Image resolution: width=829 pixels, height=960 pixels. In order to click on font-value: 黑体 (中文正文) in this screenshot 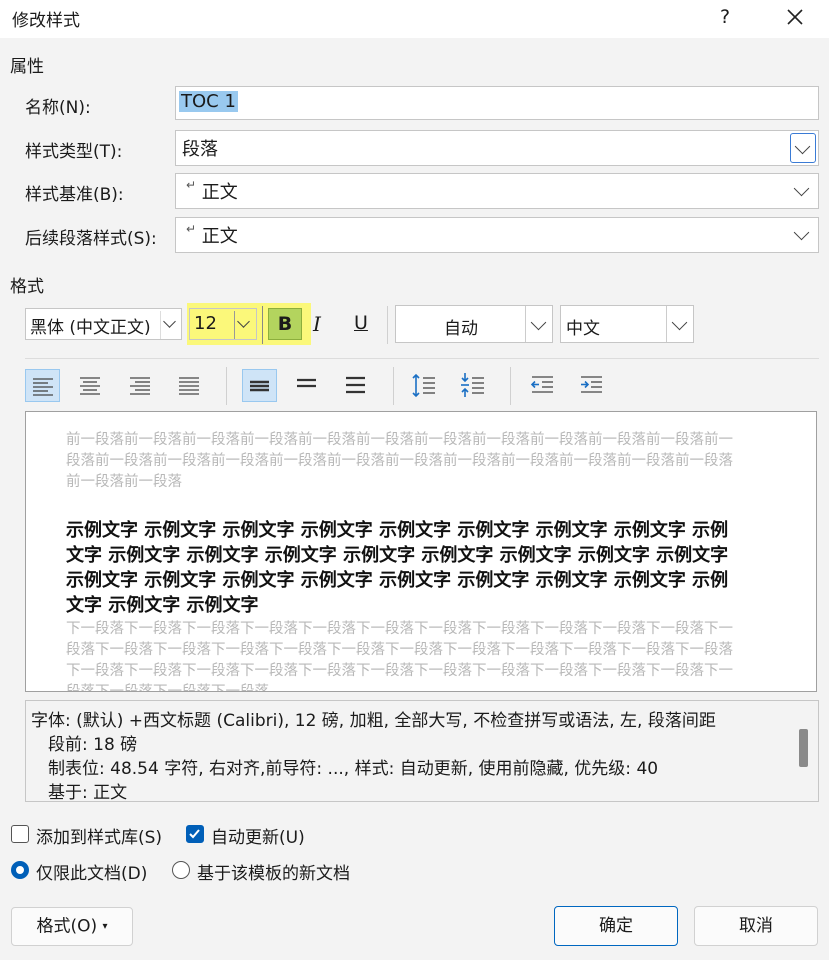, I will do `click(90, 328)`.